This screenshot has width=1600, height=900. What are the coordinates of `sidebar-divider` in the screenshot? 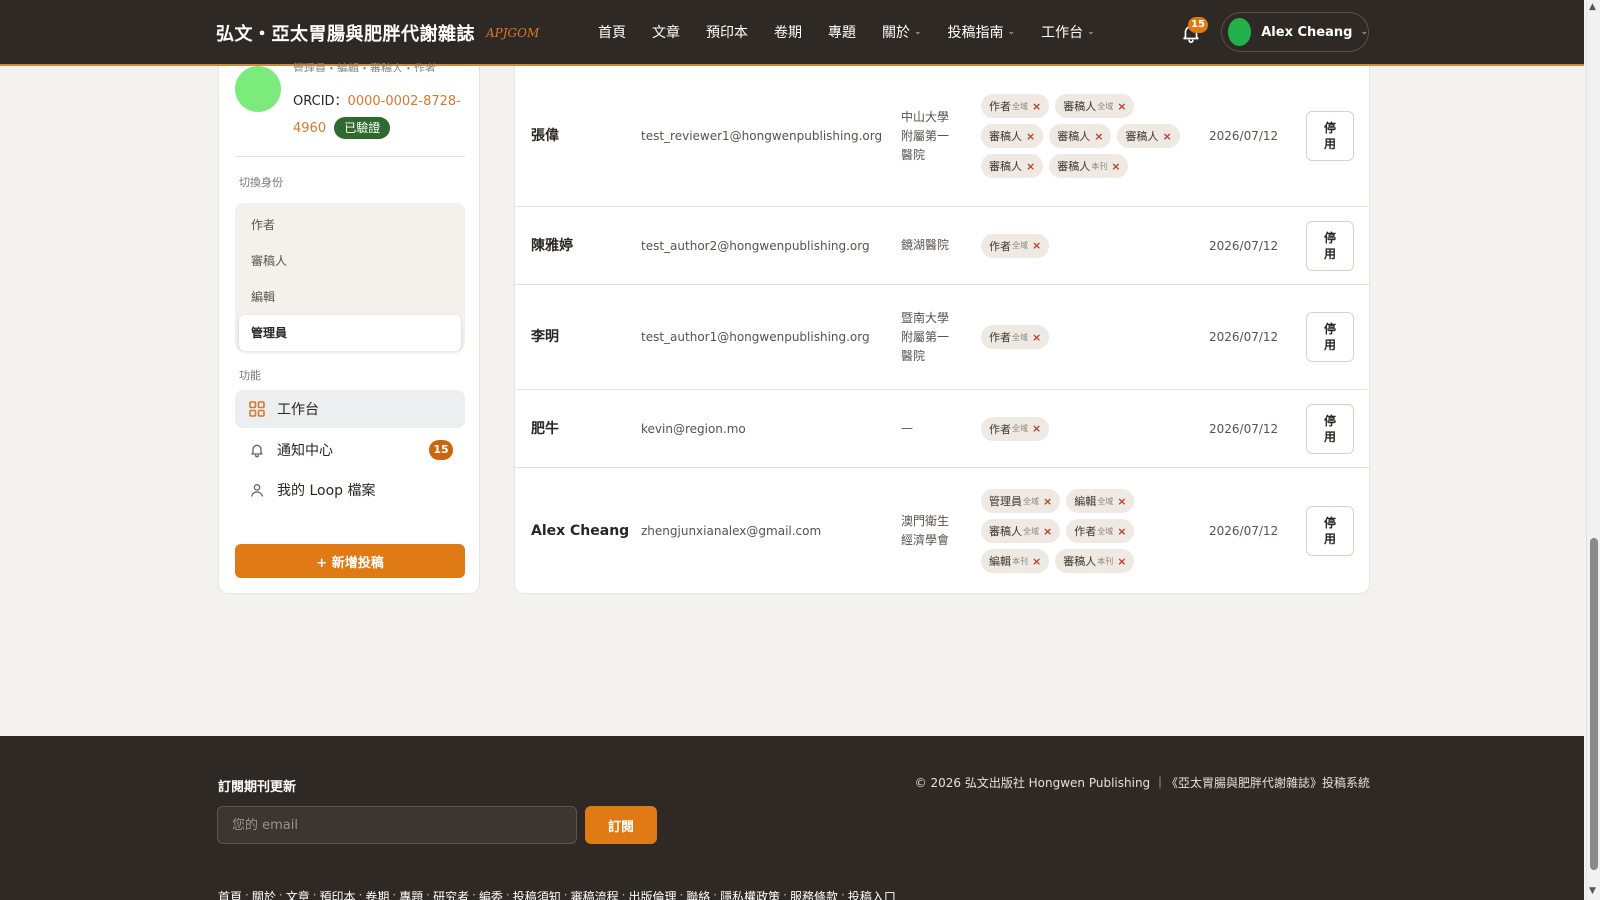 It's located at (350, 156).